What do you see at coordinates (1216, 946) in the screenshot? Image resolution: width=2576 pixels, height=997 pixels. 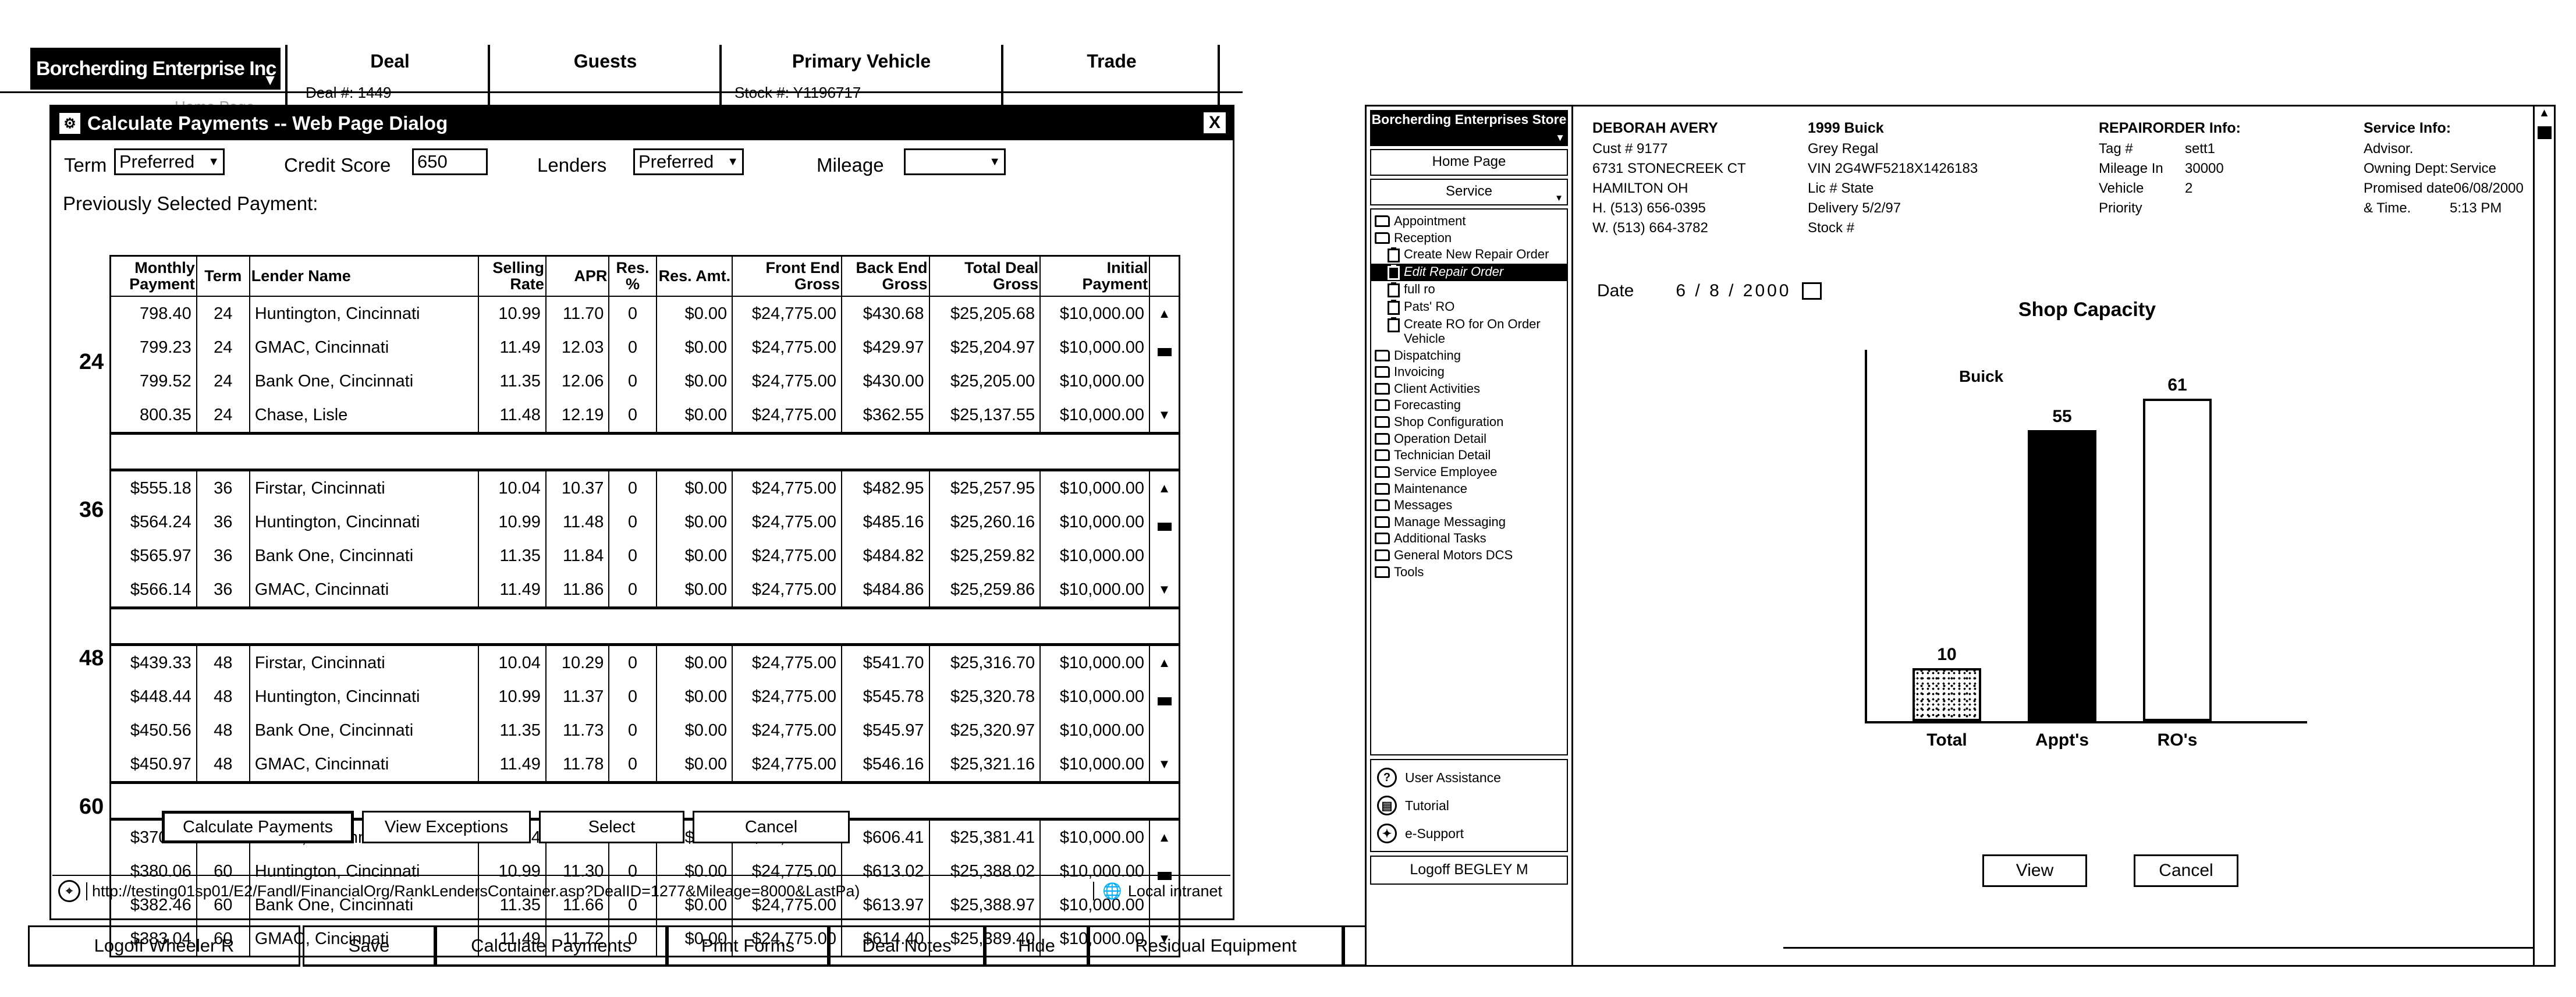 I see `deal-residual-equipment-button: Residual Equipment` at bounding box center [1216, 946].